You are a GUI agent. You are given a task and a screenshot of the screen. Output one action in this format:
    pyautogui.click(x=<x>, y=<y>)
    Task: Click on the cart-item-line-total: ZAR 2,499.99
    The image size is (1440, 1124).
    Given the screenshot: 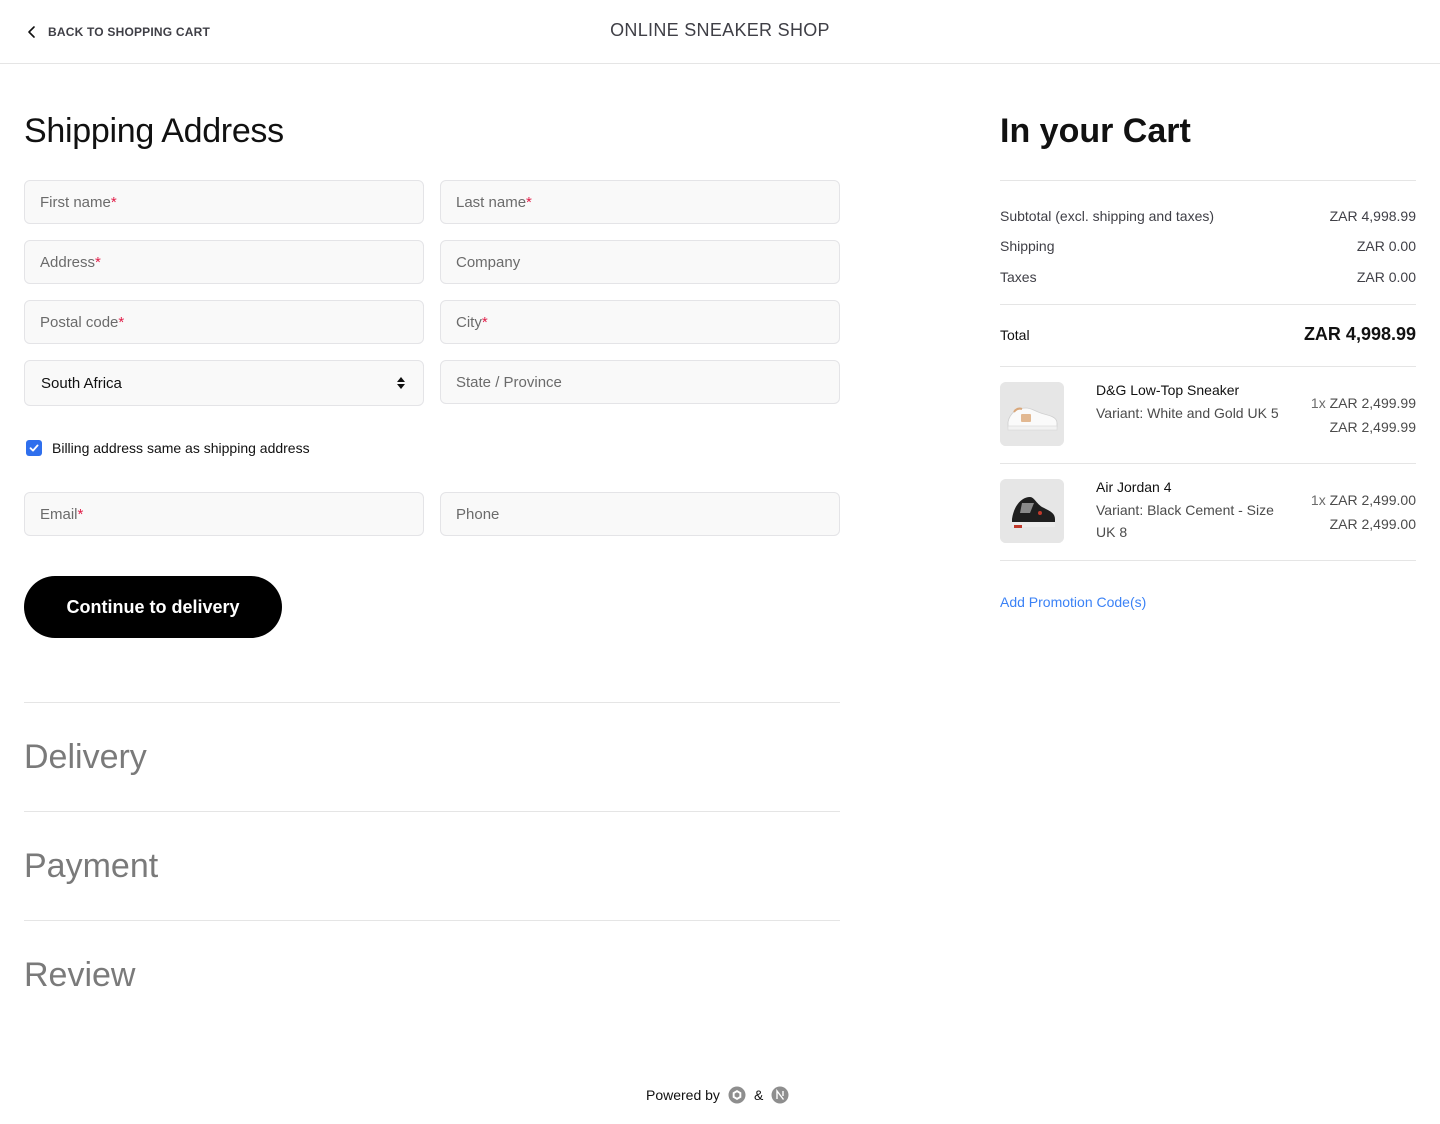 What is the action you would take?
    pyautogui.click(x=1372, y=427)
    